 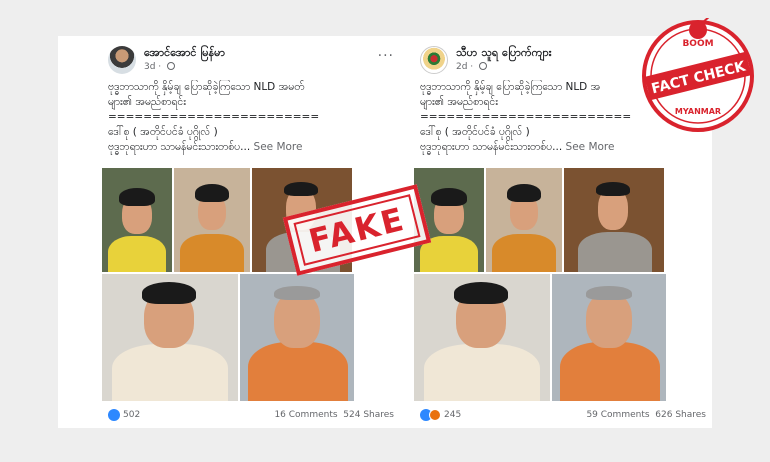 I want to click on post-time-text: 2d ·, so click(x=466, y=67).